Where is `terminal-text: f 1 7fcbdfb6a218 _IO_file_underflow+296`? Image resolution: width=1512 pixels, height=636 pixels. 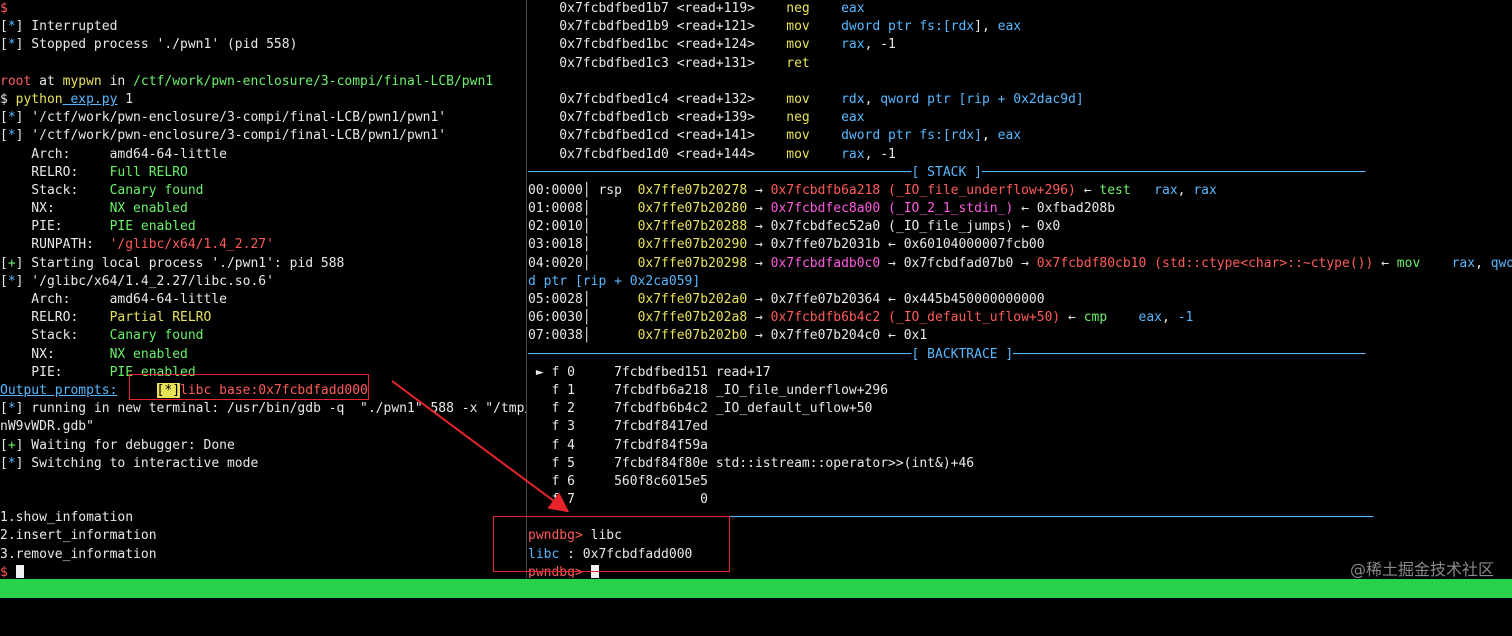 terminal-text: f 1 7fcbdfb6a218 _IO_file_underflow+296 is located at coordinates (708, 390).